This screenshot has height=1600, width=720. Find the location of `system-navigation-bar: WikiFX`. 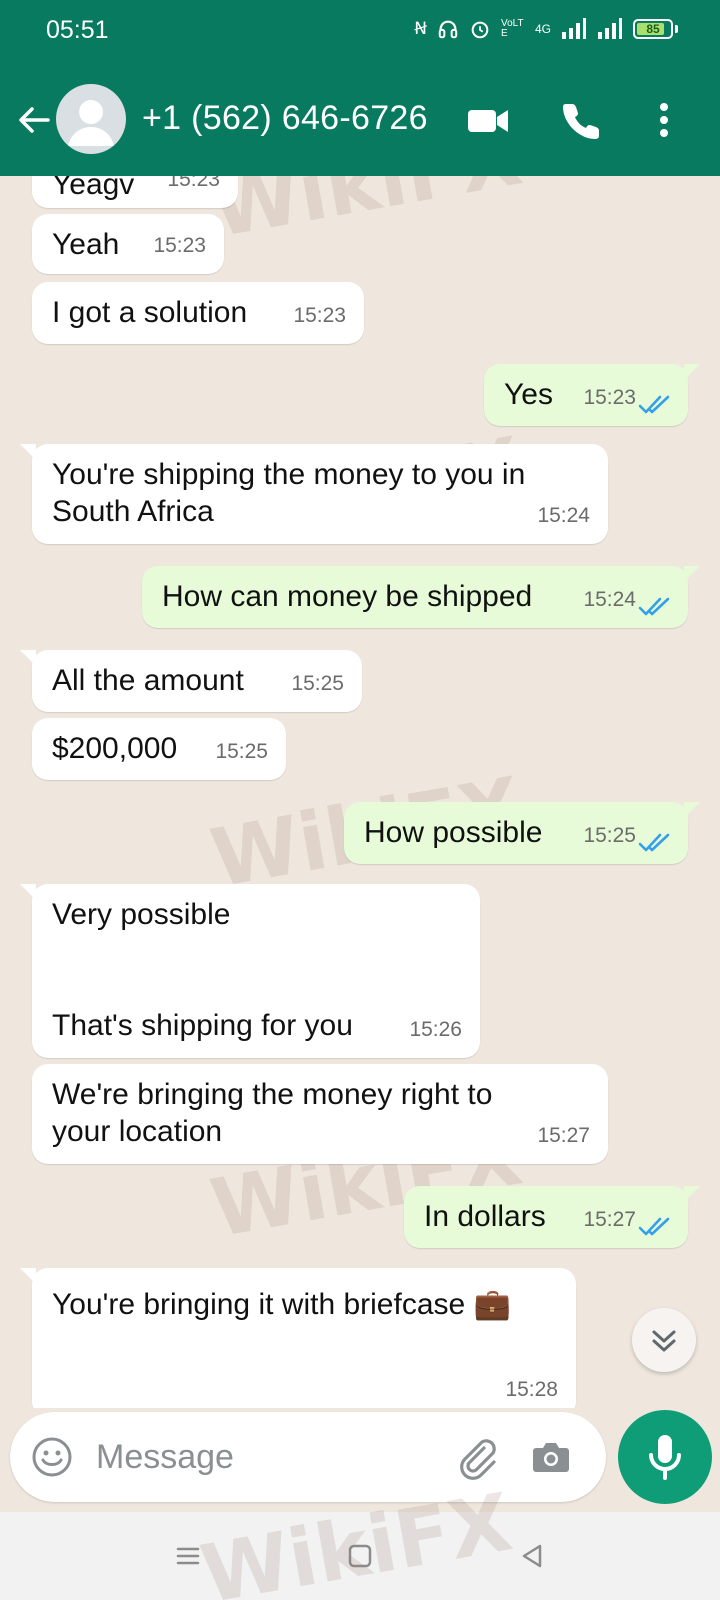

system-navigation-bar: WikiFX is located at coordinates (360, 1538).